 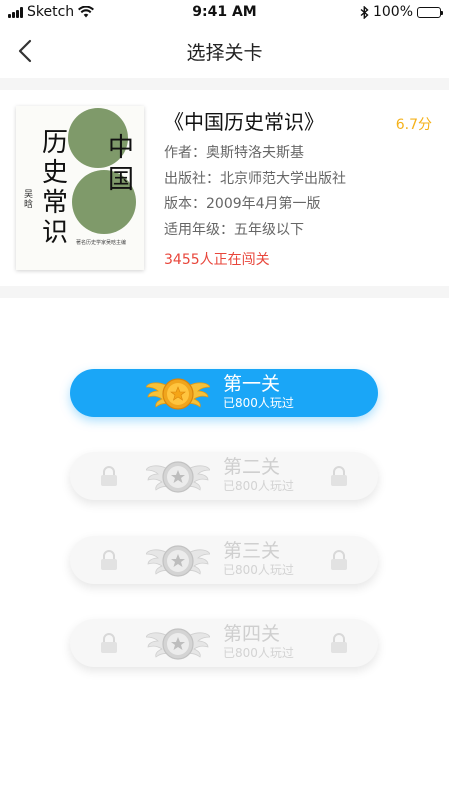 What do you see at coordinates (224, 12) in the screenshot?
I see `status-bar: Sketch 9:41 AM 100%` at bounding box center [224, 12].